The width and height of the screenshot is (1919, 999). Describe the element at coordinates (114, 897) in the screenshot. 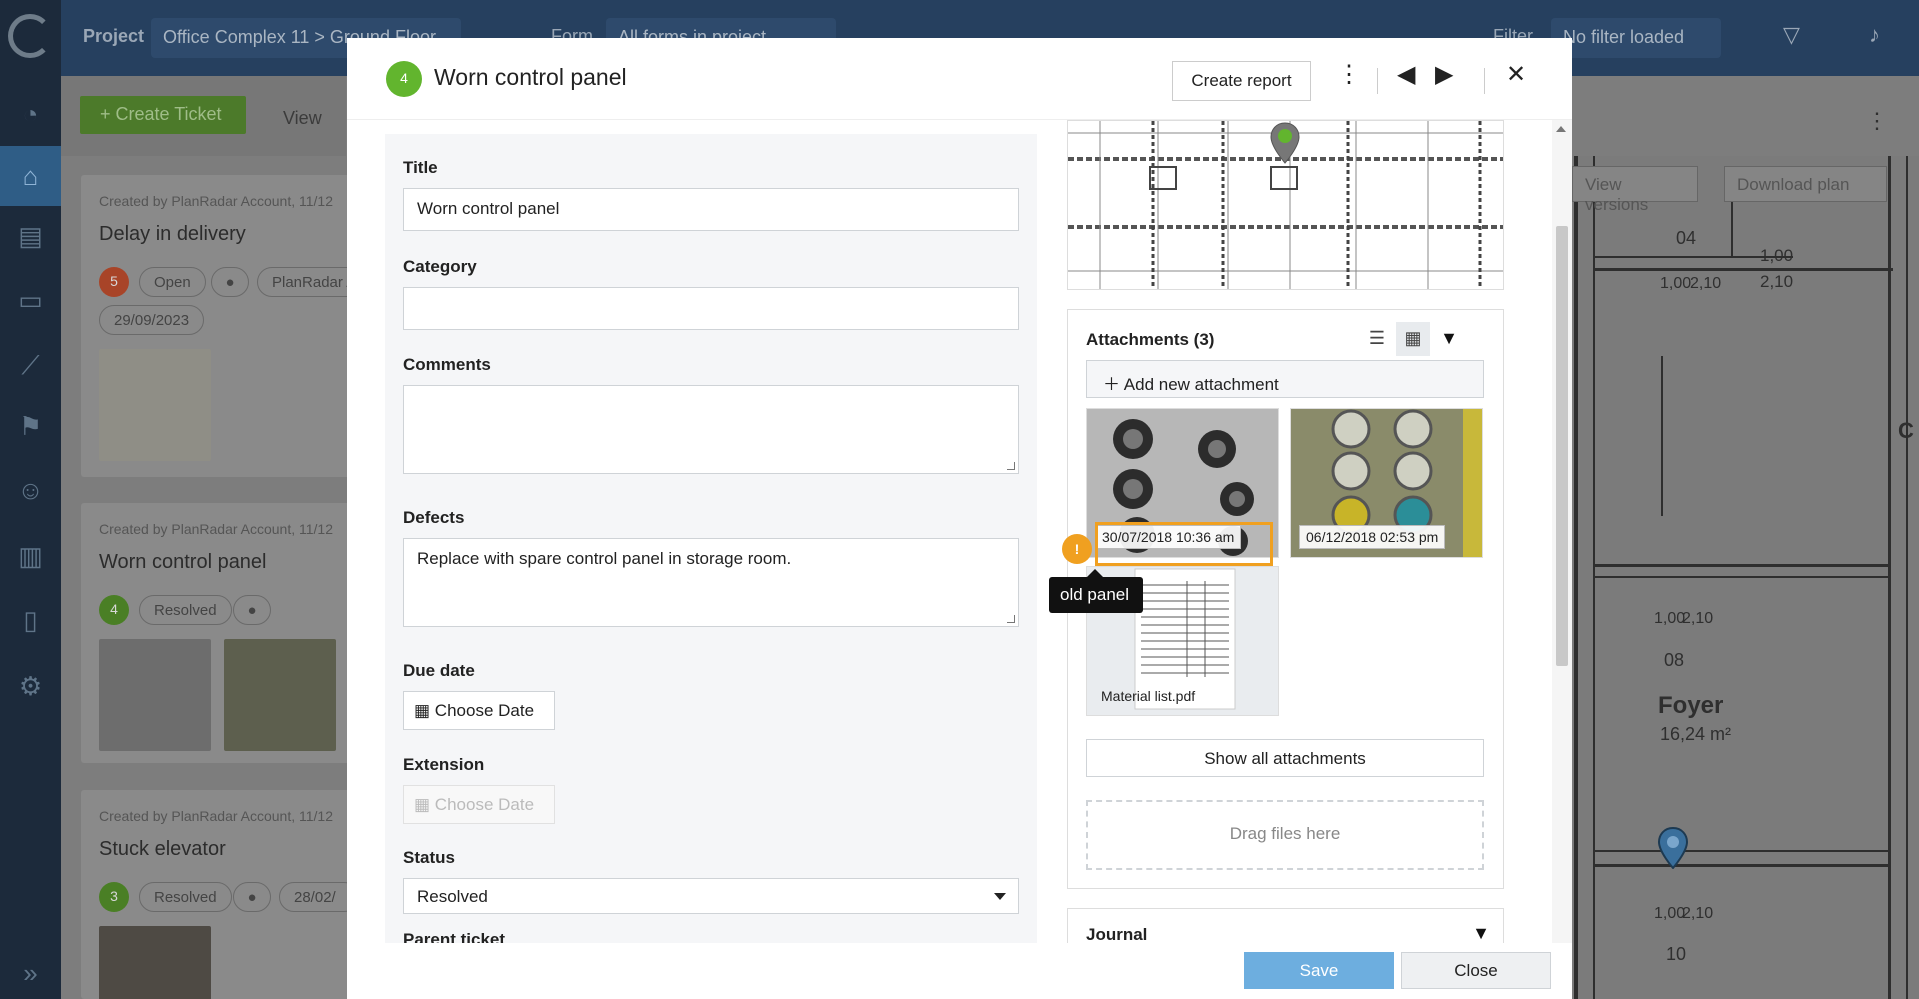

I see `ticket-number-badge: 3` at that location.